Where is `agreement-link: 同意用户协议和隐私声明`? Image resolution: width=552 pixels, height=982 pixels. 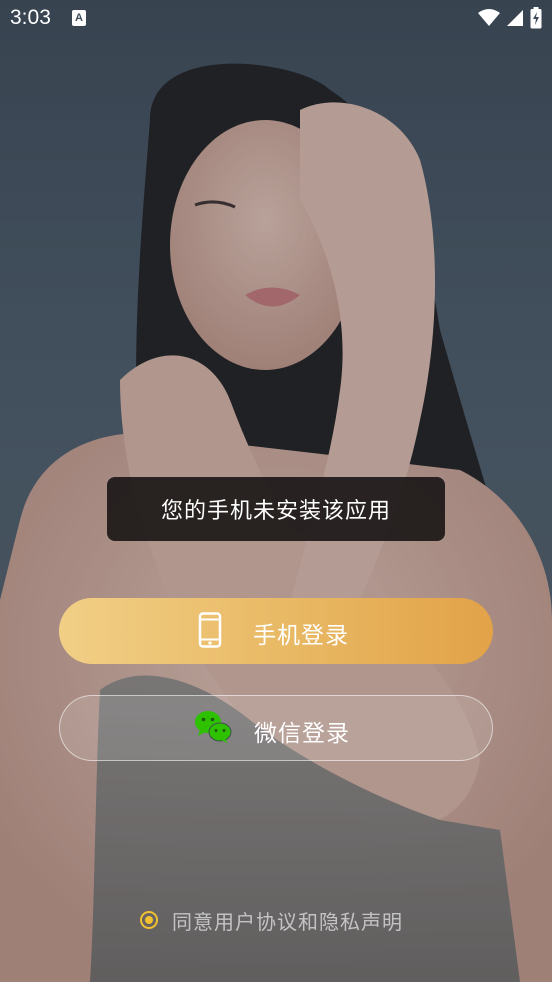
agreement-link: 同意用户协议和隐私声明 is located at coordinates (287, 920).